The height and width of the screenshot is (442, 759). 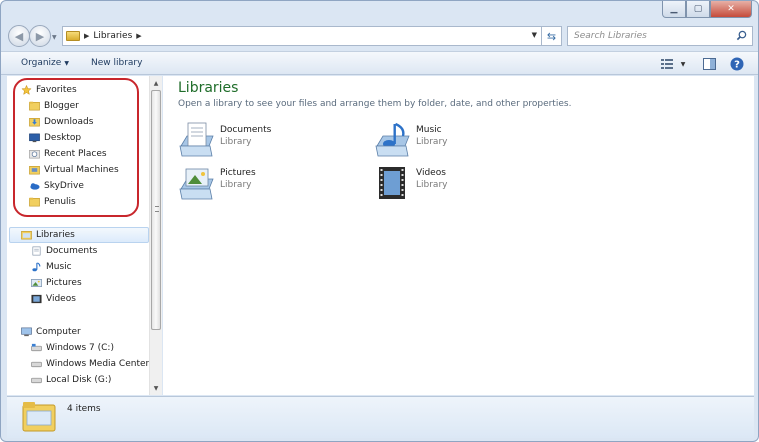 What do you see at coordinates (156, 388) in the screenshot?
I see `scroll-down-arrow-icon: ▼` at bounding box center [156, 388].